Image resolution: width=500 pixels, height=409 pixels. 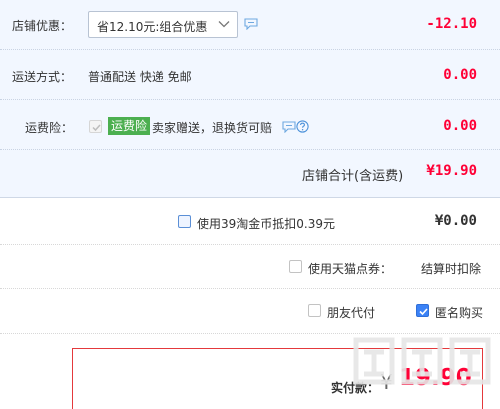 I want to click on insurance-badge: 运费险, so click(x=129, y=126).